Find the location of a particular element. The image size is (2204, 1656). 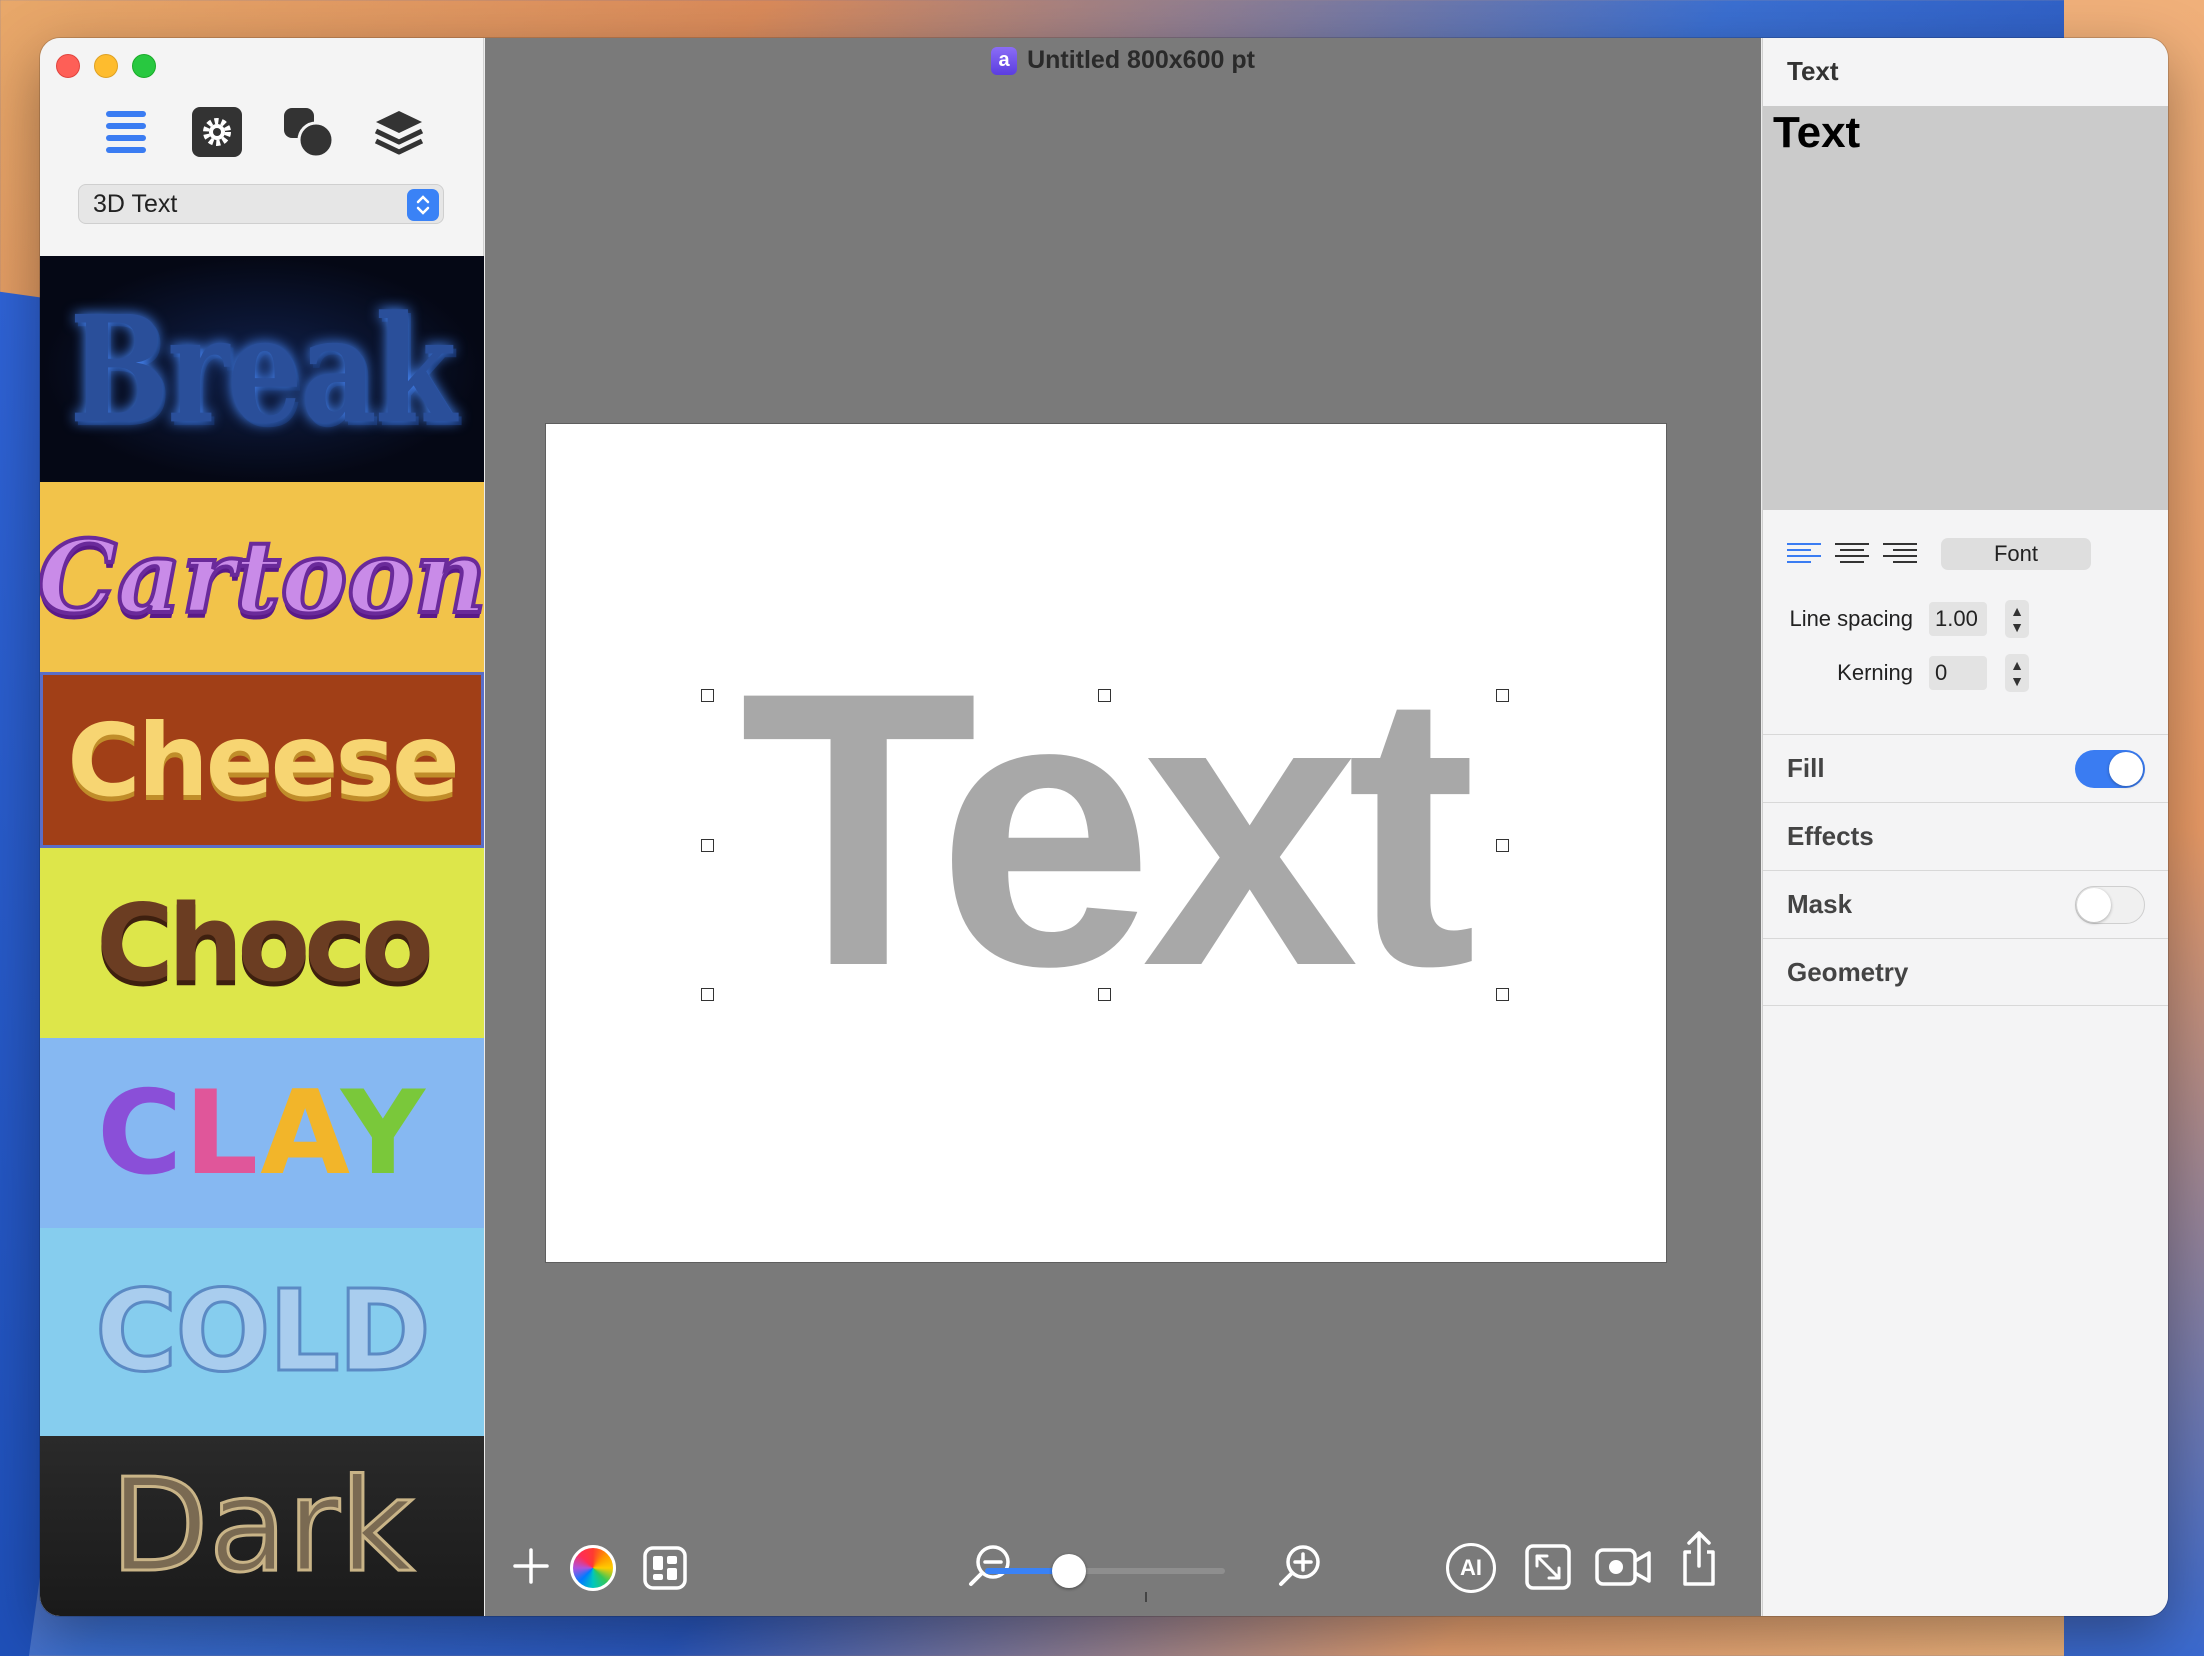

resize-handle-top-right is located at coordinates (1502, 695).